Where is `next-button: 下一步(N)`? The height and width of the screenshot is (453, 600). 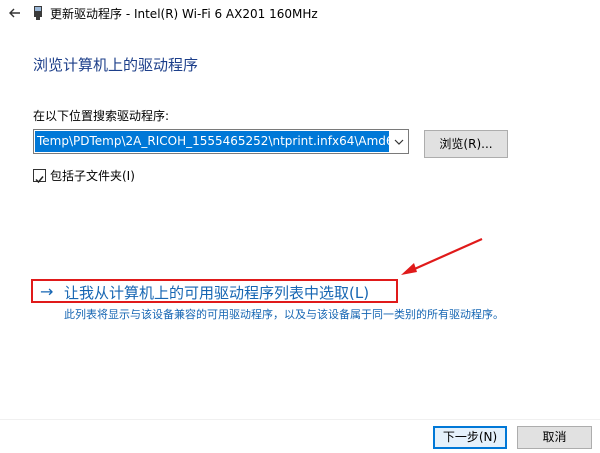
next-button: 下一步(N) is located at coordinates (470, 437).